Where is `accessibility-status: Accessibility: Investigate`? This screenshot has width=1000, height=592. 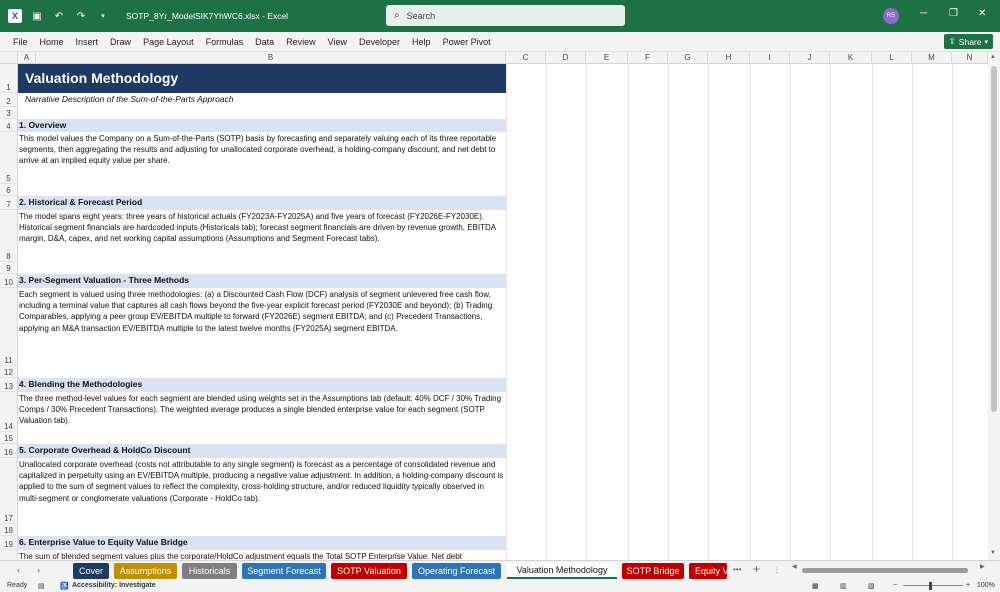 accessibility-status: Accessibility: Investigate is located at coordinates (114, 585).